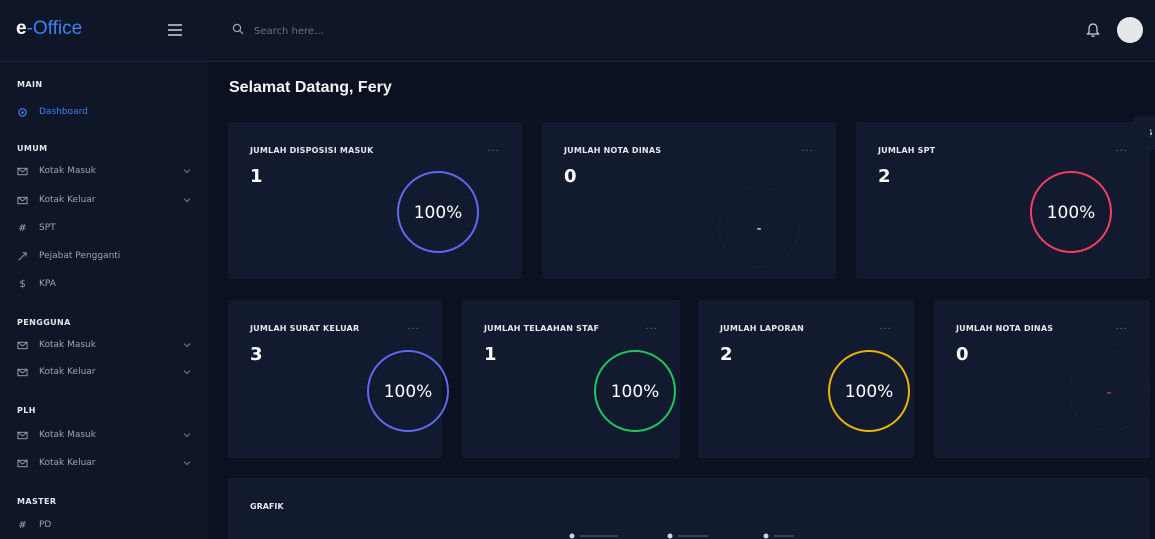 This screenshot has width=1155, height=539. Describe the element at coordinates (104, 436) in the screenshot. I see `sidebar-item-plh-kotak-masuk: Kotak Masuk` at that location.